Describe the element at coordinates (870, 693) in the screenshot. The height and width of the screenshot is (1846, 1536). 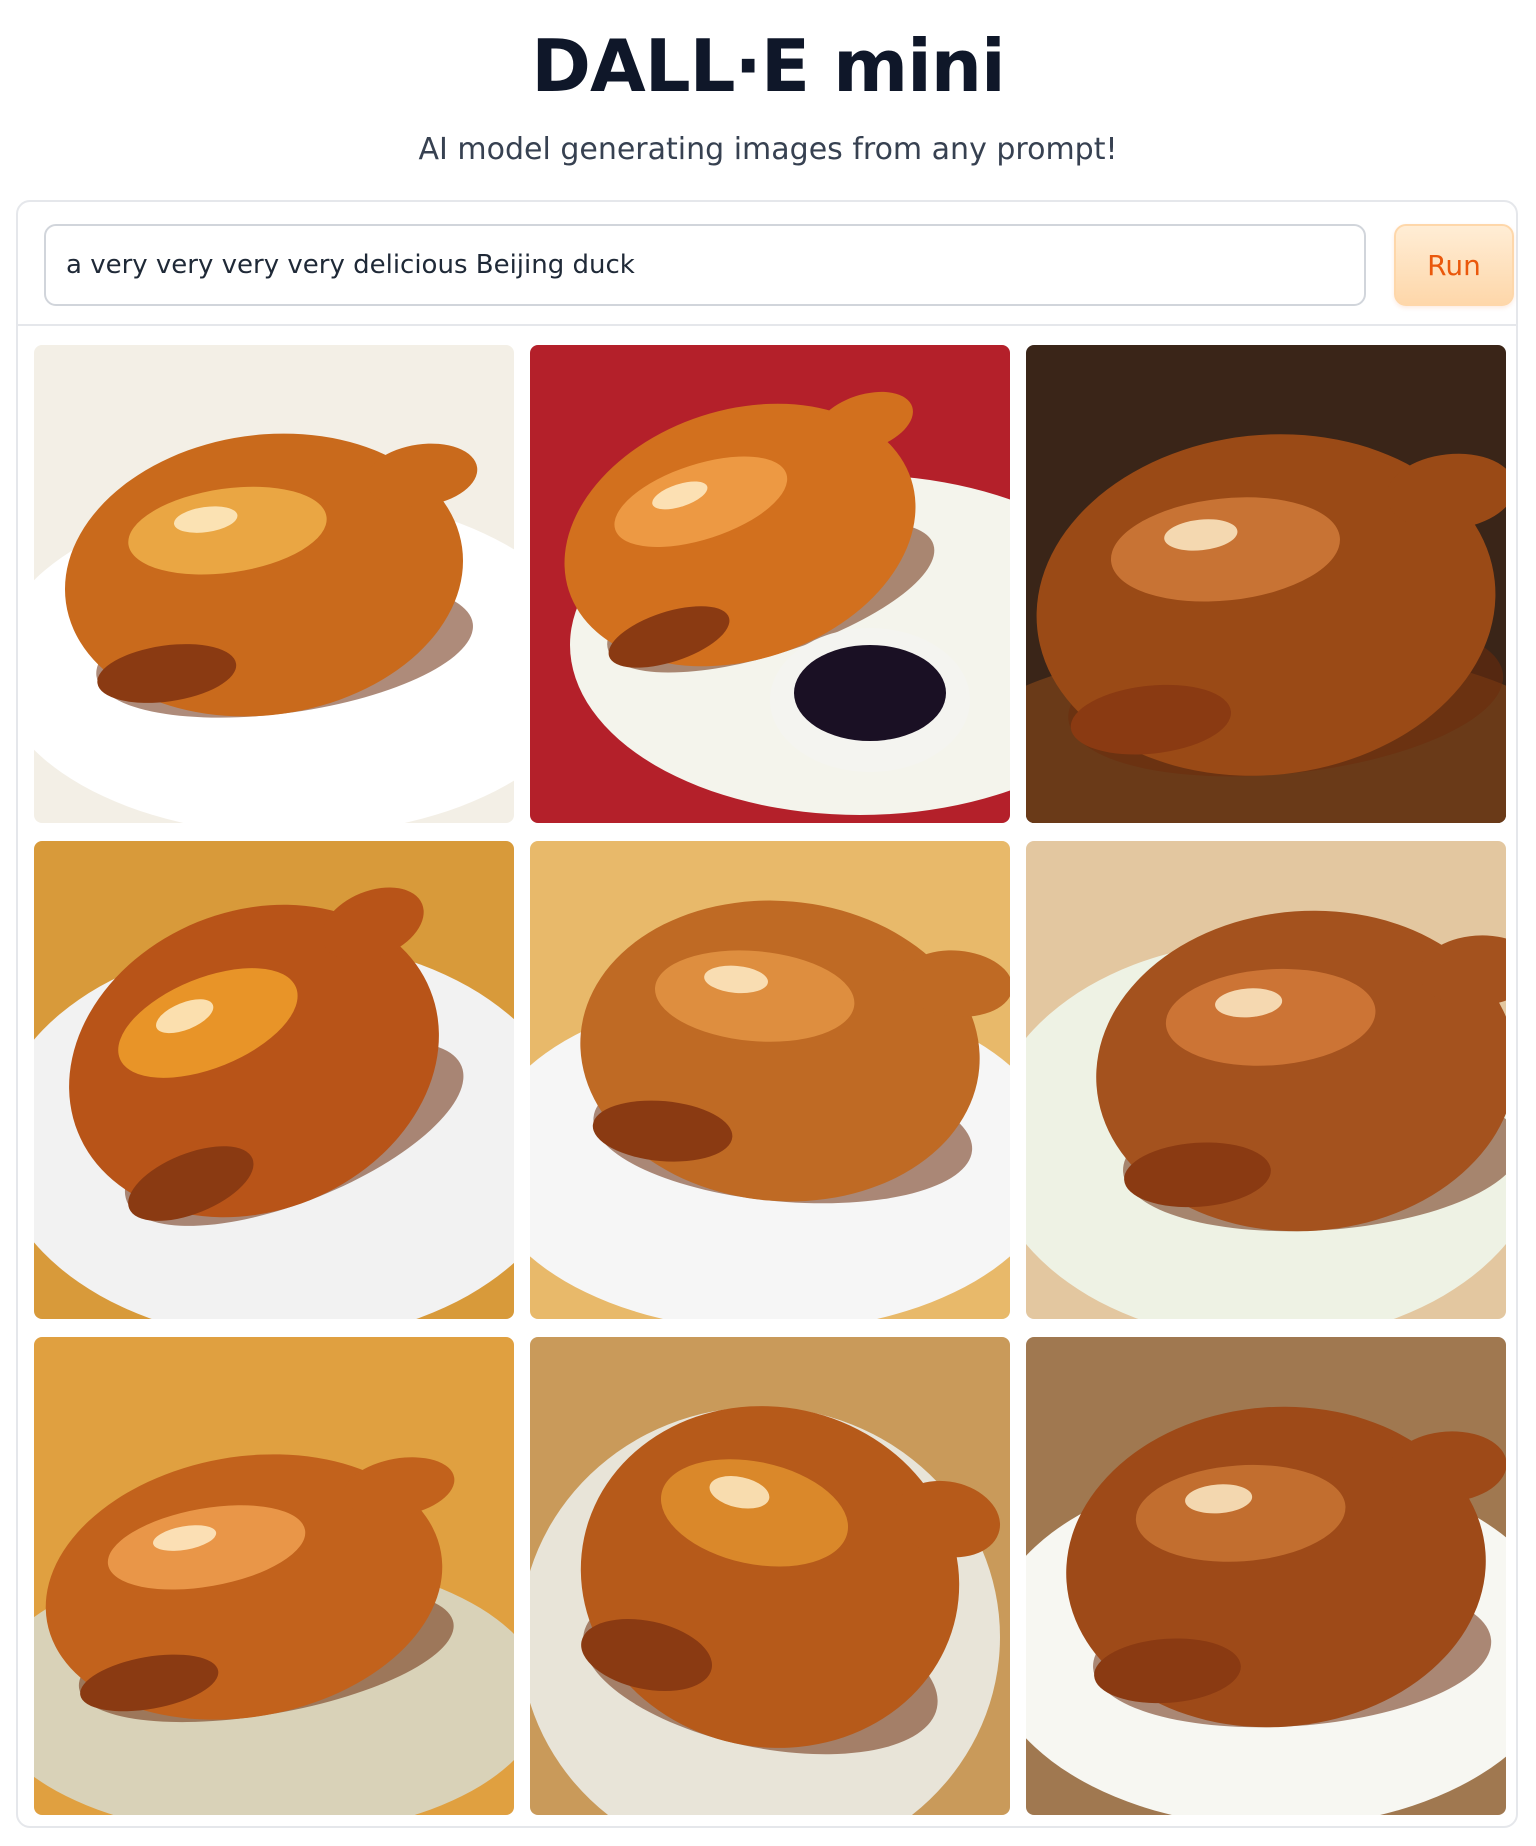
I see `hoisin-sauce` at that location.